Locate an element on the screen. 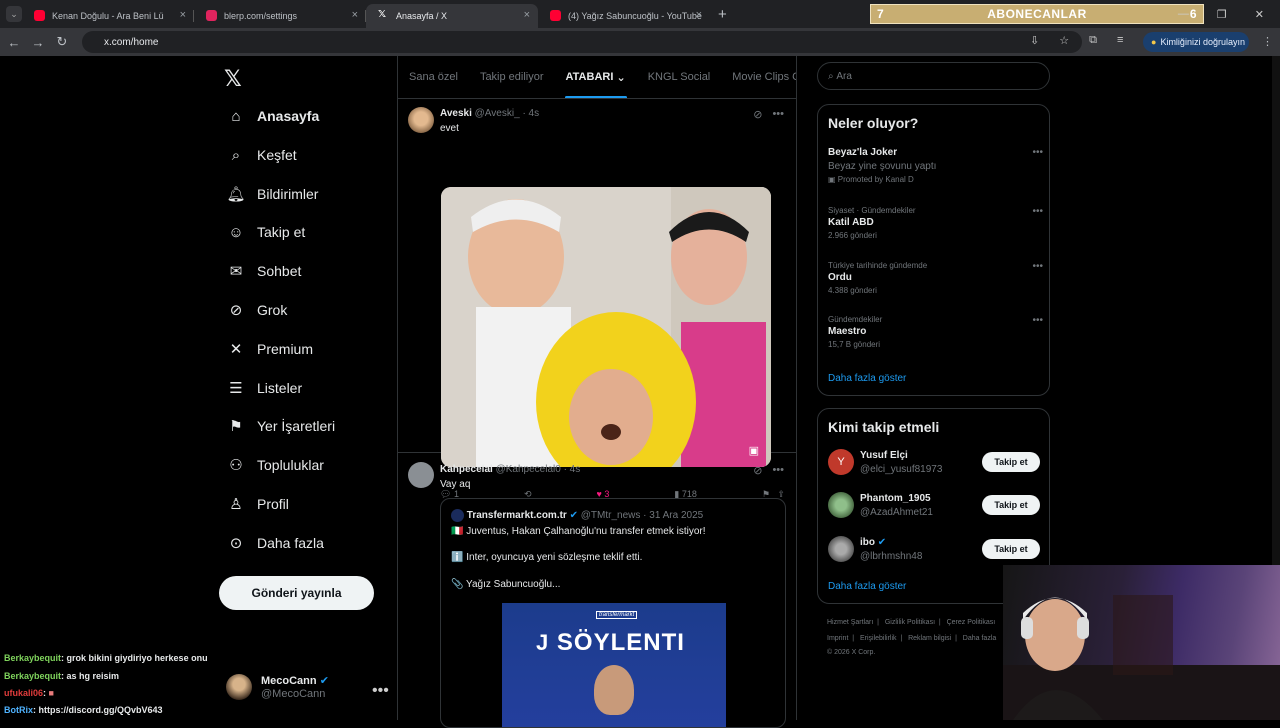 The image size is (1280, 728). footer-link: Hizmet Şartları is located at coordinates (850, 622).